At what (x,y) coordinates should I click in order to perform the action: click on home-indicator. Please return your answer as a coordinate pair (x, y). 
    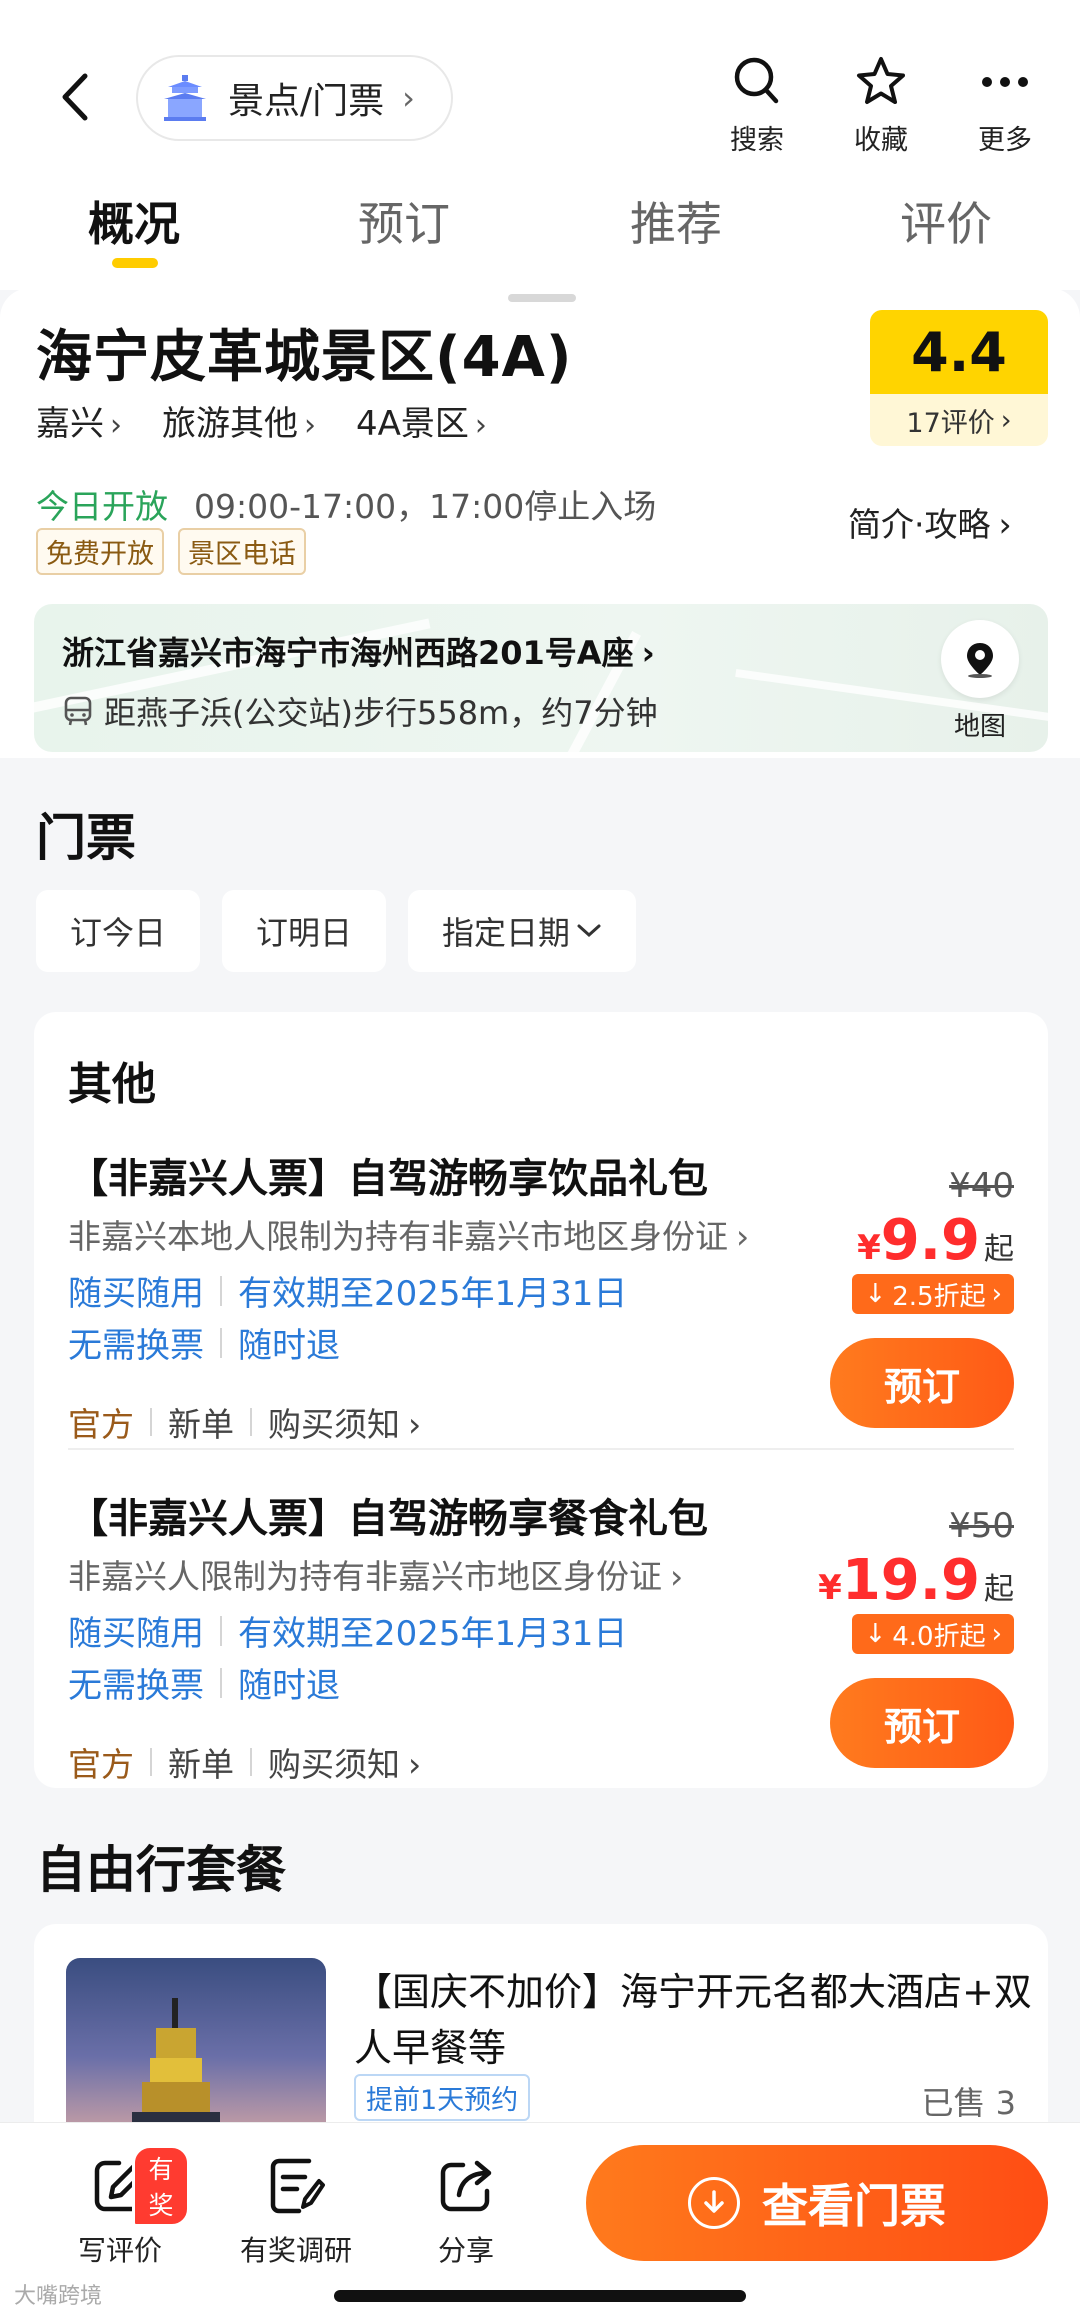
    Looking at the image, I should click on (540, 2296).